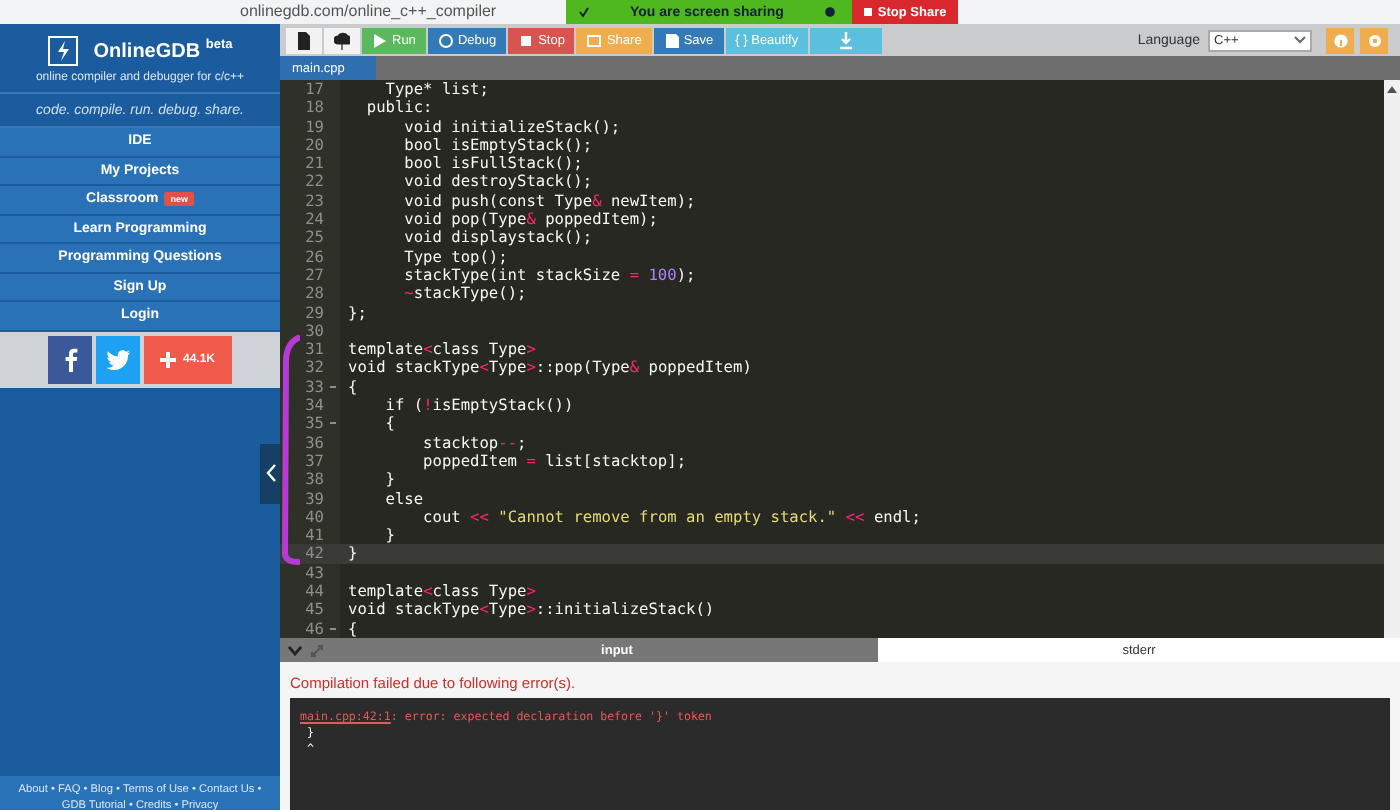 This screenshot has height=810, width=1400. Describe the element at coordinates (163, 51) in the screenshot. I see `brand-name: OnlineGDB $^{beta}$` at that location.